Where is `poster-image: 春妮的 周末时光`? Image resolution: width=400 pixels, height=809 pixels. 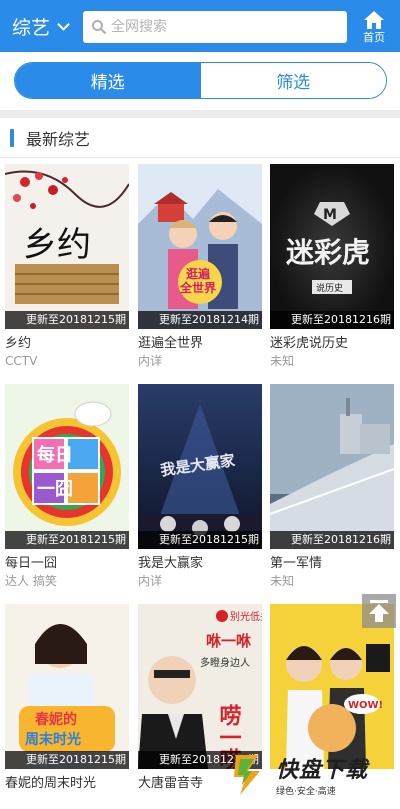 poster-image: 春妮的 周末时光 is located at coordinates (67, 686).